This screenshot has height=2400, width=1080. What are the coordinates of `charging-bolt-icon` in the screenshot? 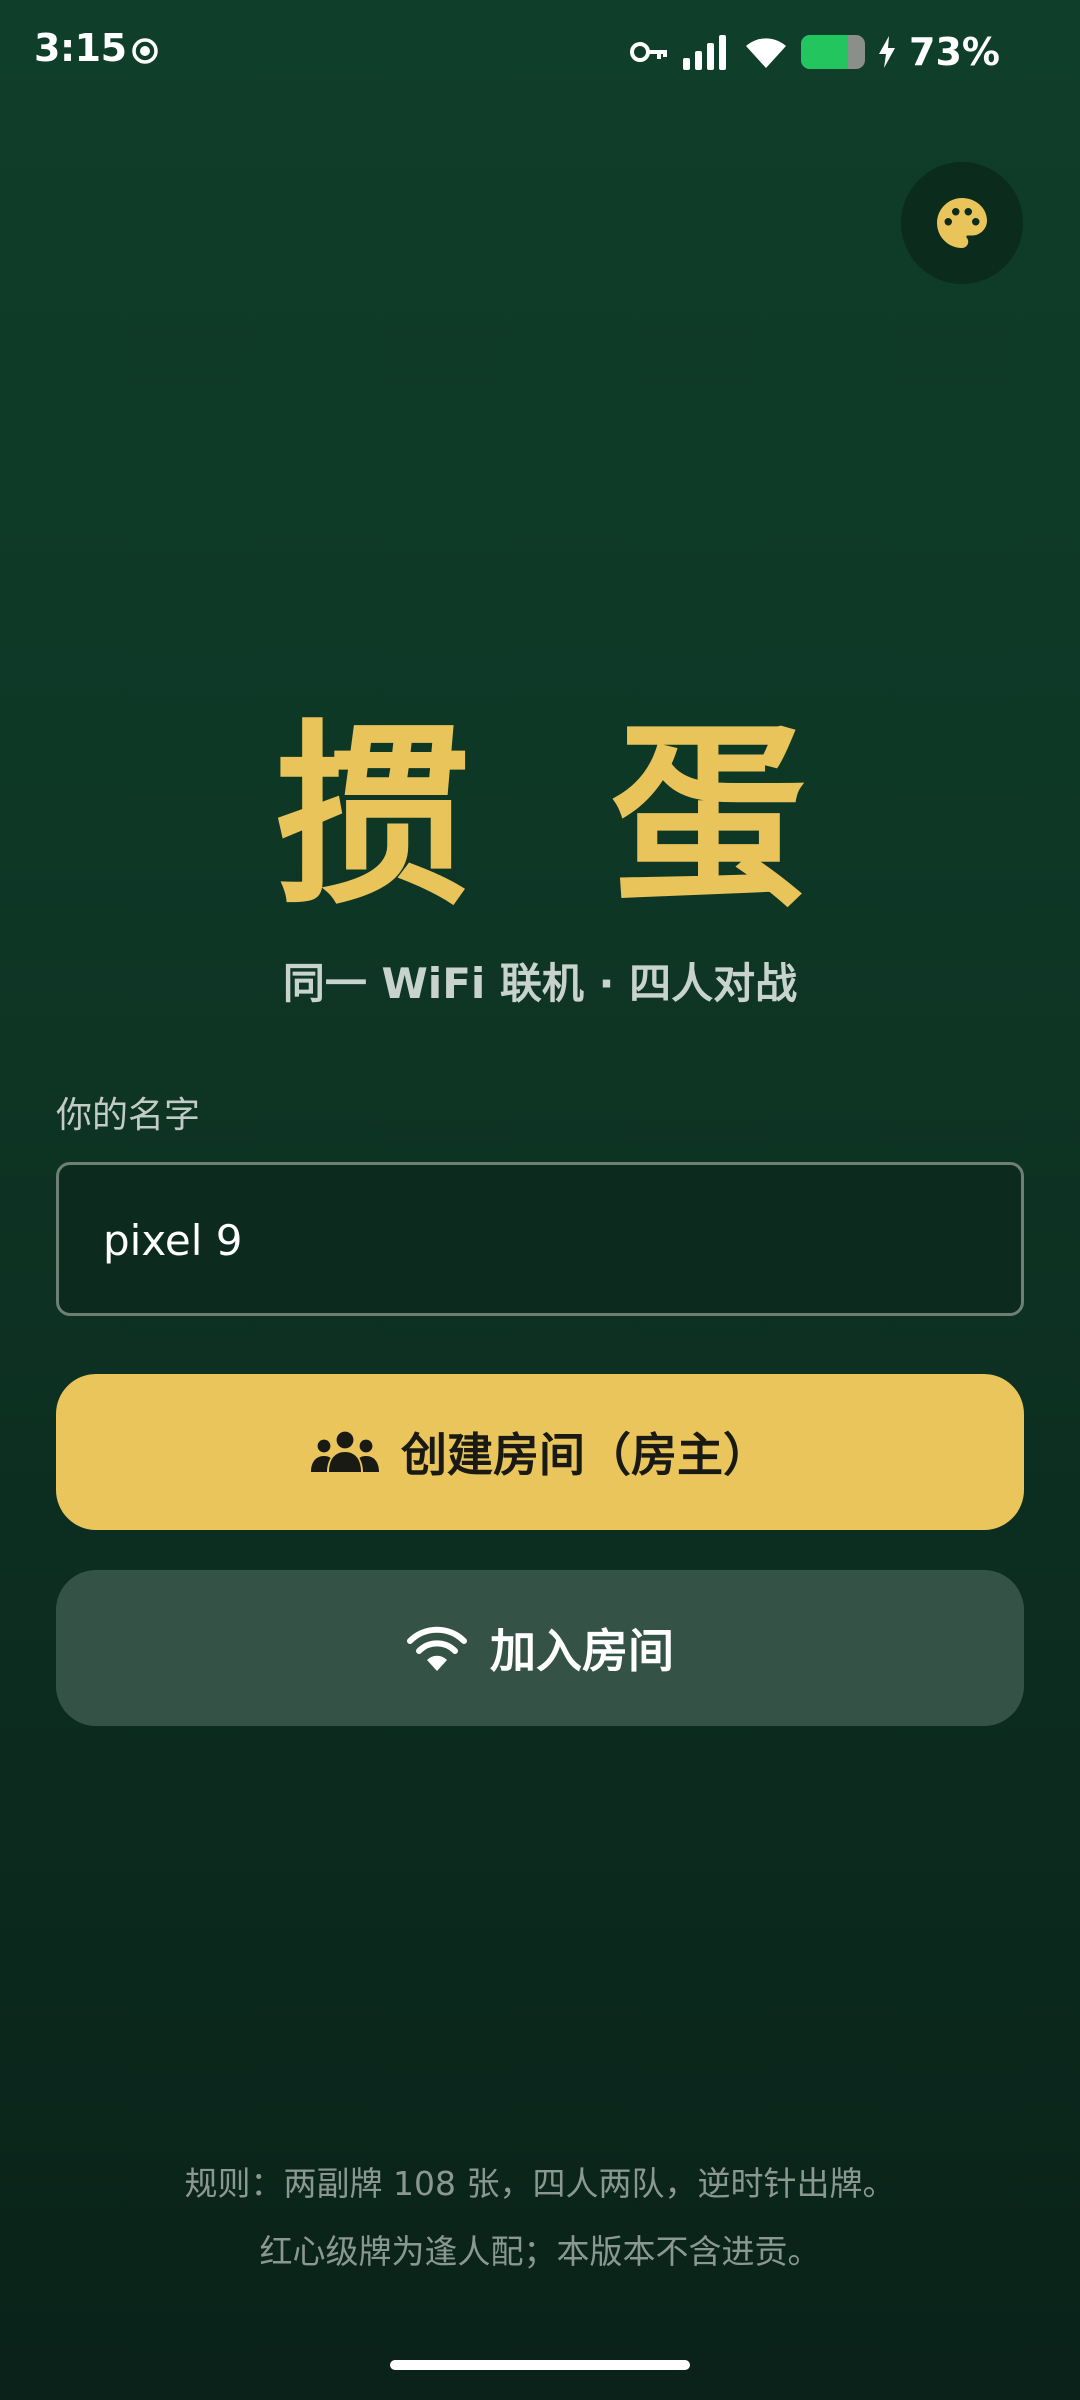 It's located at (887, 52).